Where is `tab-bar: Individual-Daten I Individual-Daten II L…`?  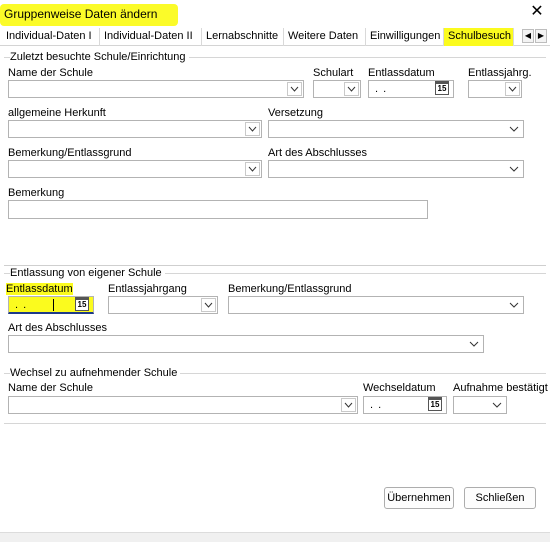 tab-bar: Individual-Daten I Individual-Daten II L… is located at coordinates (275, 37).